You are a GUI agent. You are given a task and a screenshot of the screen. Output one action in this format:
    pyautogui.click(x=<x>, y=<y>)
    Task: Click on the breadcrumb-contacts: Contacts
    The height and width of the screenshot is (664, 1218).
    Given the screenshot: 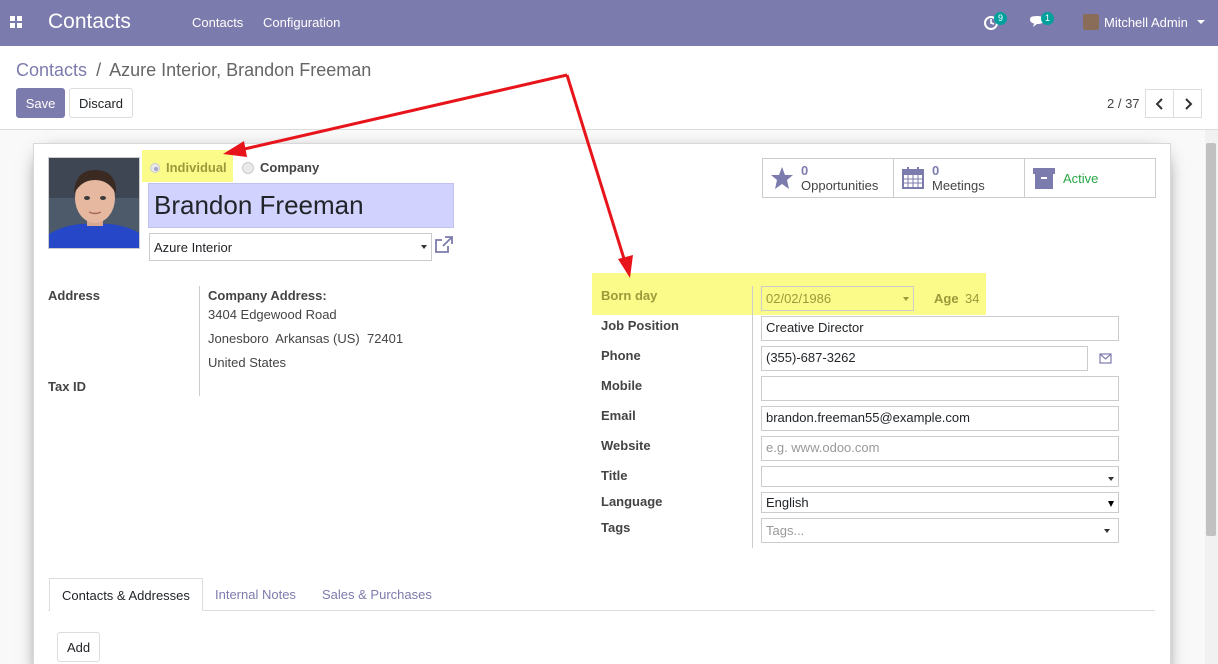 What is the action you would take?
    pyautogui.click(x=51, y=70)
    